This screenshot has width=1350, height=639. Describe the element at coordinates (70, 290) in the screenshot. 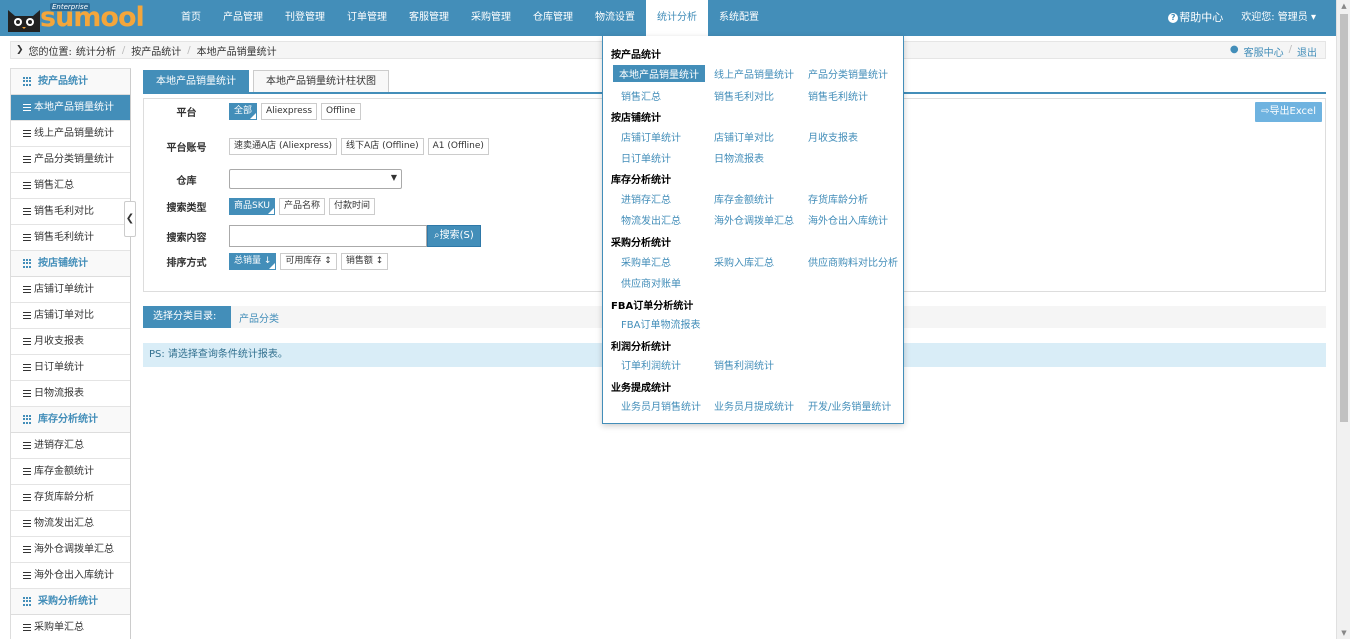

I see `sidebar-item-store-orders: 店铺订单统计` at that location.